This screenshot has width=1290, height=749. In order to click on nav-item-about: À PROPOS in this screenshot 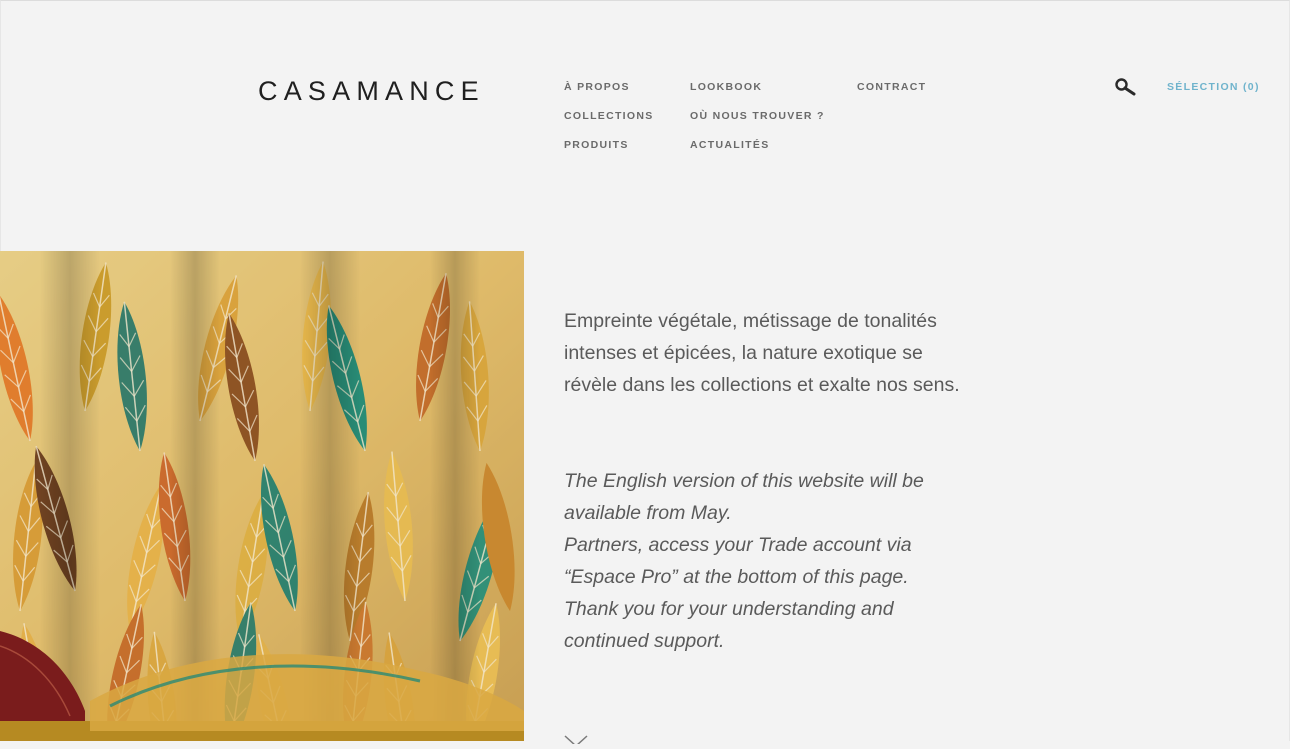, I will do `click(597, 87)`.